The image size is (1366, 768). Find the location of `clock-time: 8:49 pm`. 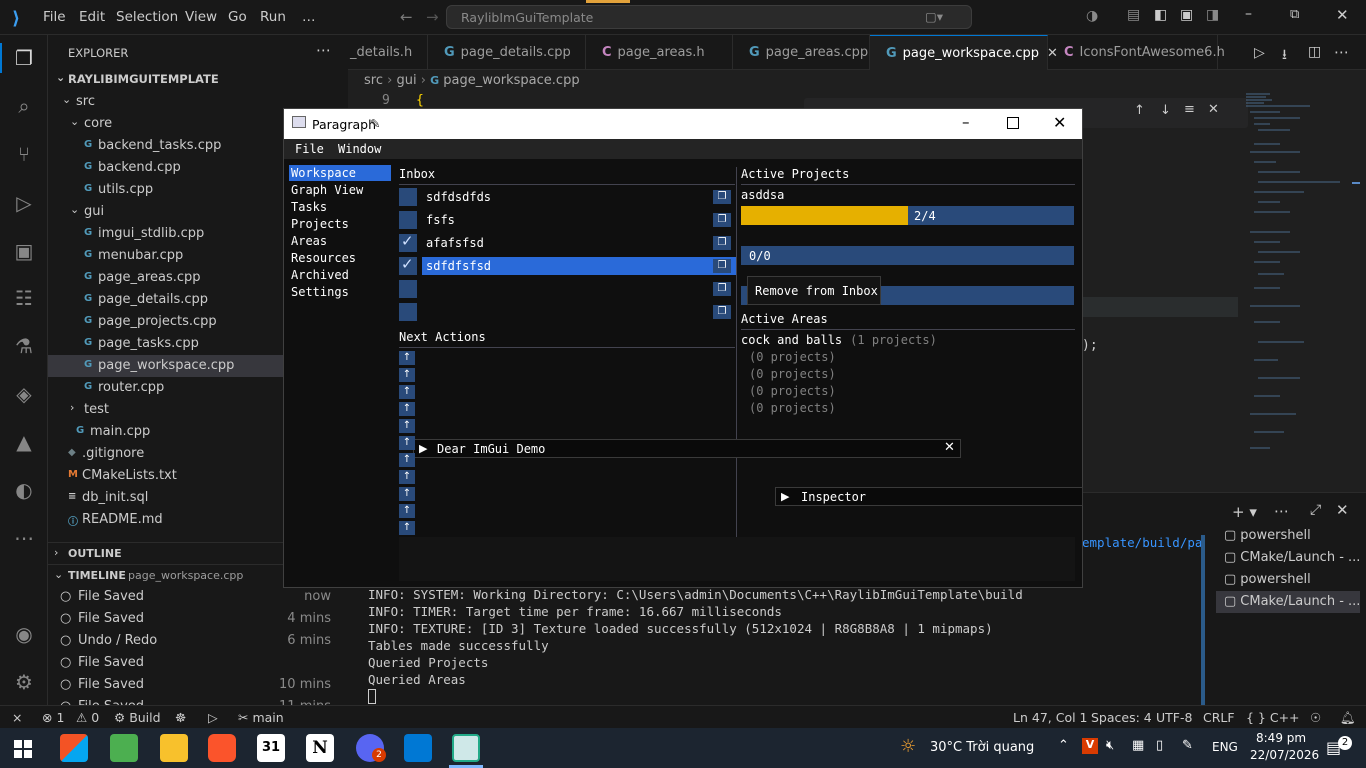

clock-time: 8:49 pm is located at coordinates (1281, 738).